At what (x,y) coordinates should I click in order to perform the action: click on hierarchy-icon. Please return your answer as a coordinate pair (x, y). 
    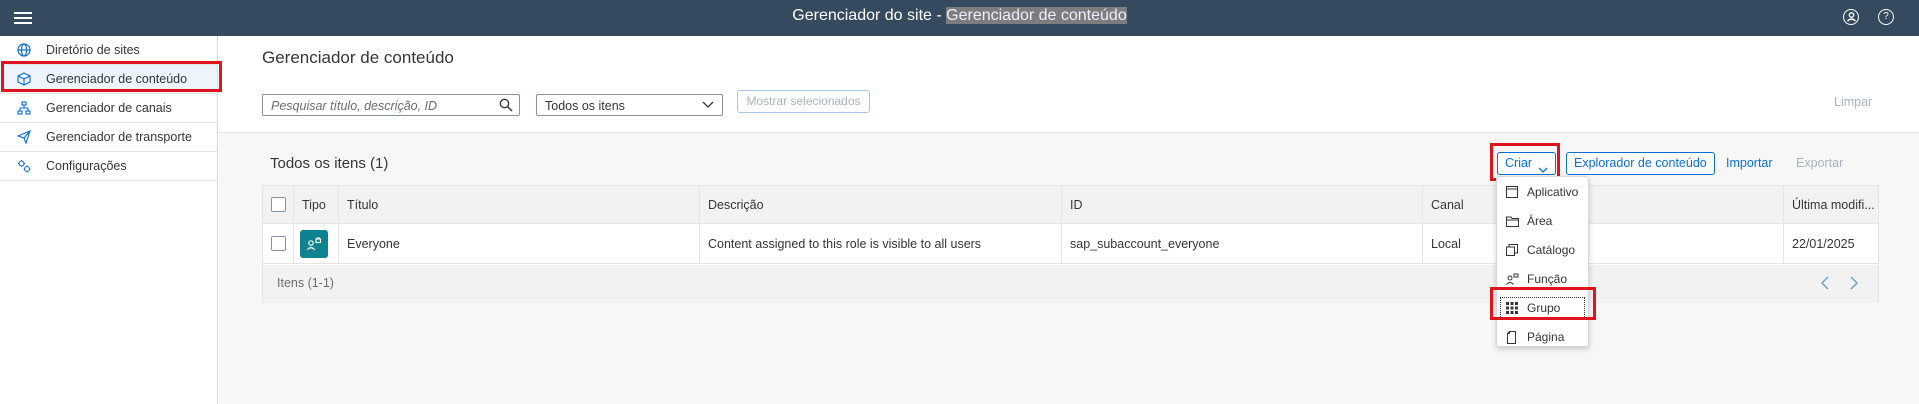
    Looking at the image, I should click on (24, 108).